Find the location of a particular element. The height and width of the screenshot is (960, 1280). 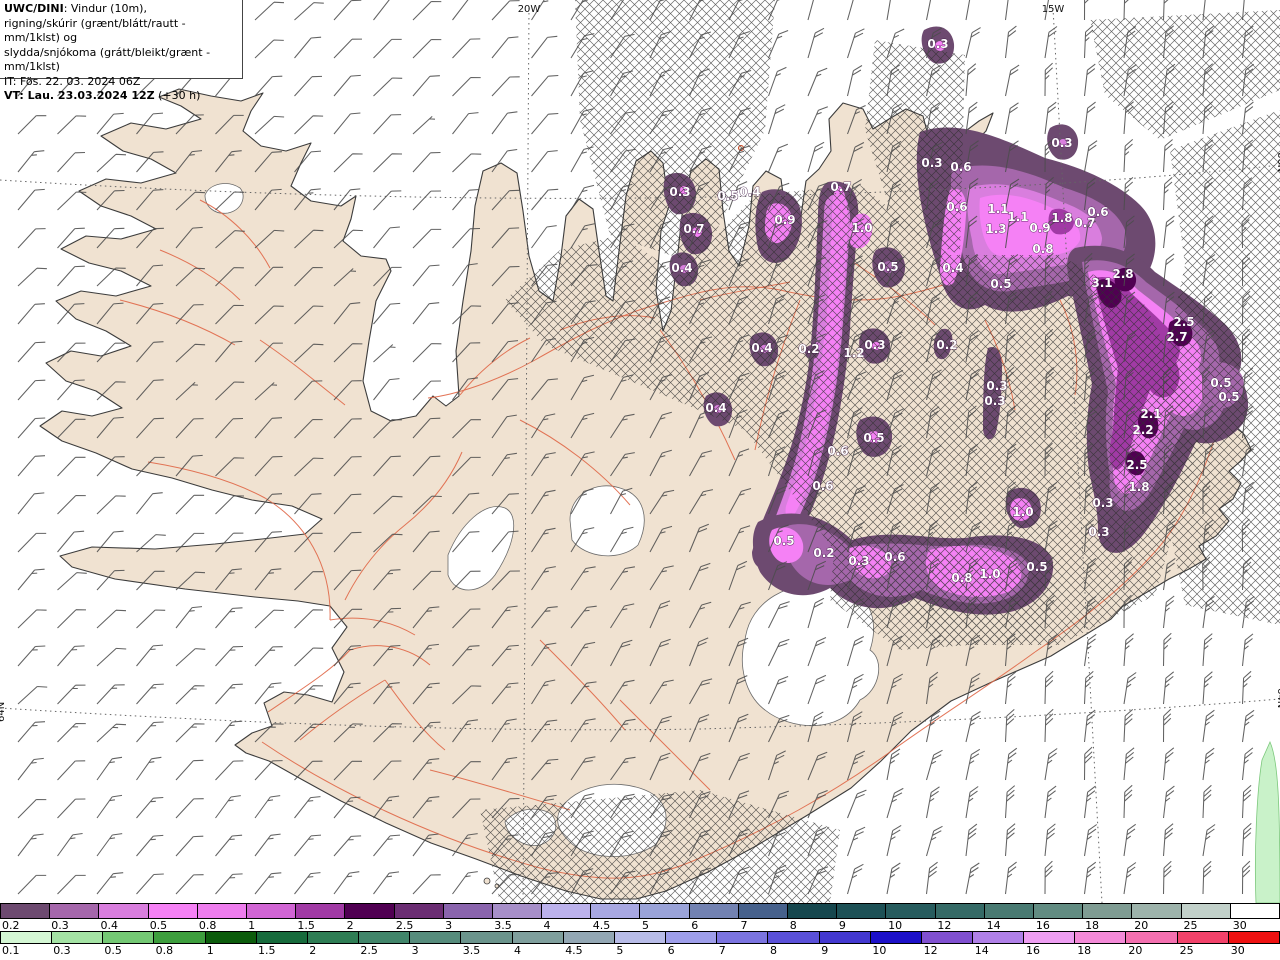

scale-tick-label: 6 is located at coordinates (671, 950).